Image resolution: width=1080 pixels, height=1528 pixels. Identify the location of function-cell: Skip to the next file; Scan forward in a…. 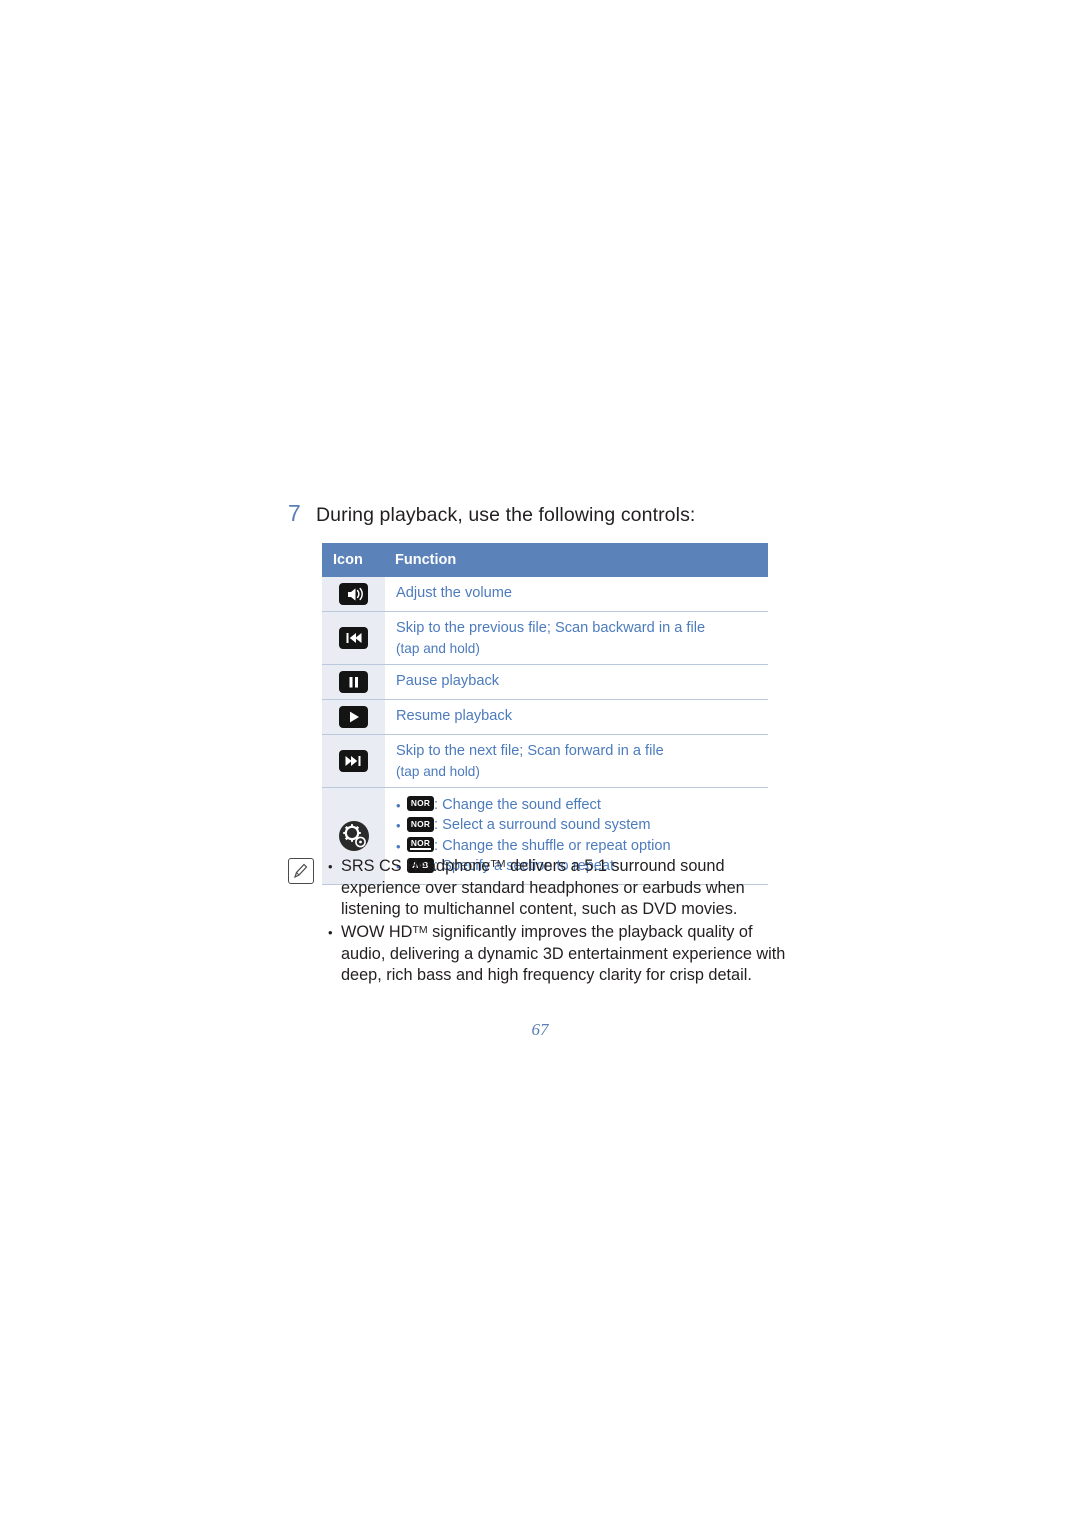
(576, 761).